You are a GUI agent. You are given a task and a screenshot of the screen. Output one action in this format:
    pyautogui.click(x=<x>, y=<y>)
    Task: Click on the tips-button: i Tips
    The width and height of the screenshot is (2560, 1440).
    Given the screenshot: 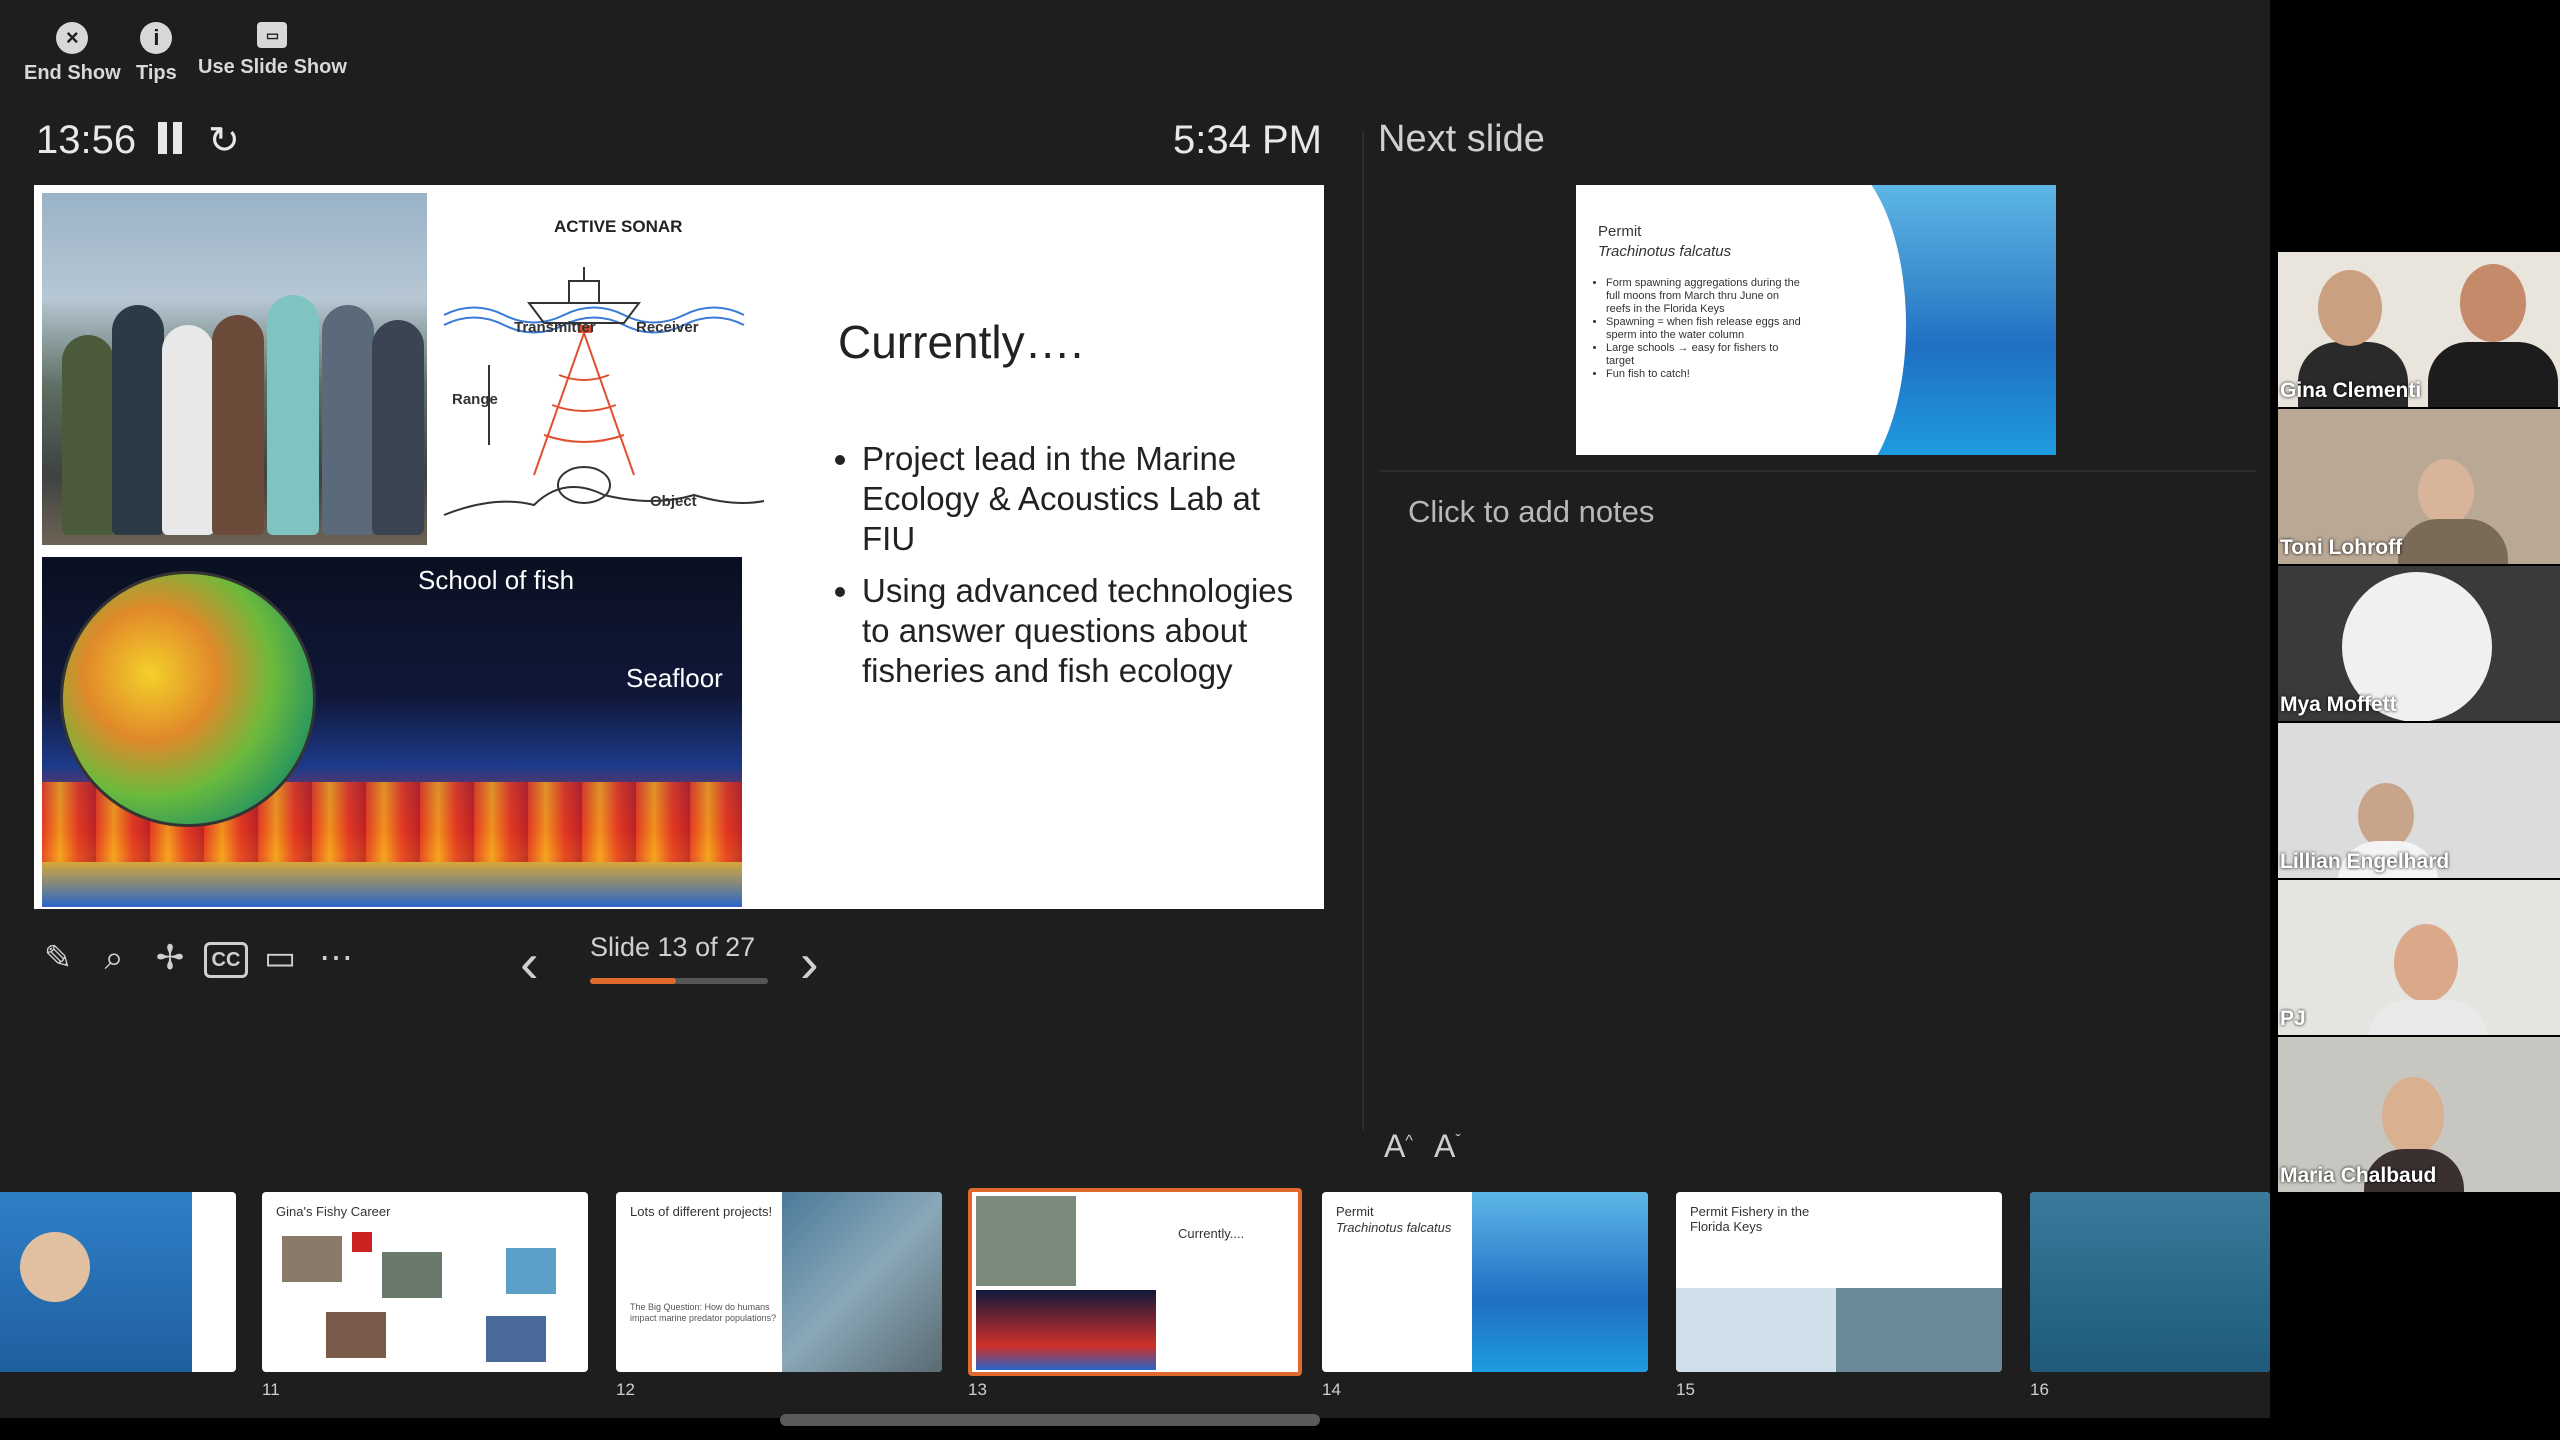 What is the action you would take?
    pyautogui.click(x=156, y=53)
    